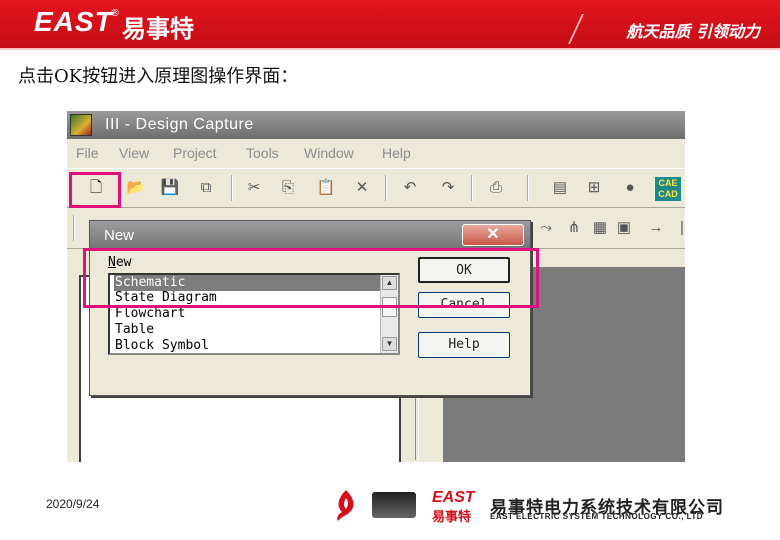  I want to click on paste-icon: 📋, so click(326, 188).